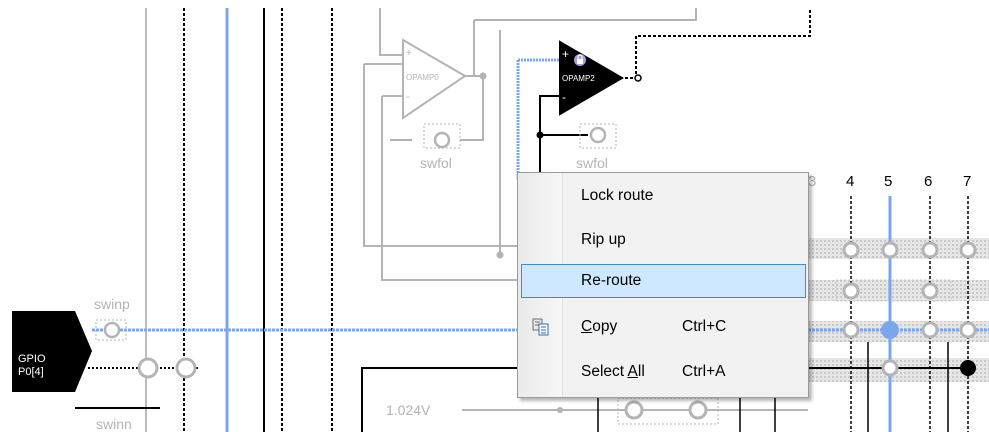 Image resolution: width=989 pixels, height=432 pixels. I want to click on opamp0-label: OPAMP0, so click(422, 77).